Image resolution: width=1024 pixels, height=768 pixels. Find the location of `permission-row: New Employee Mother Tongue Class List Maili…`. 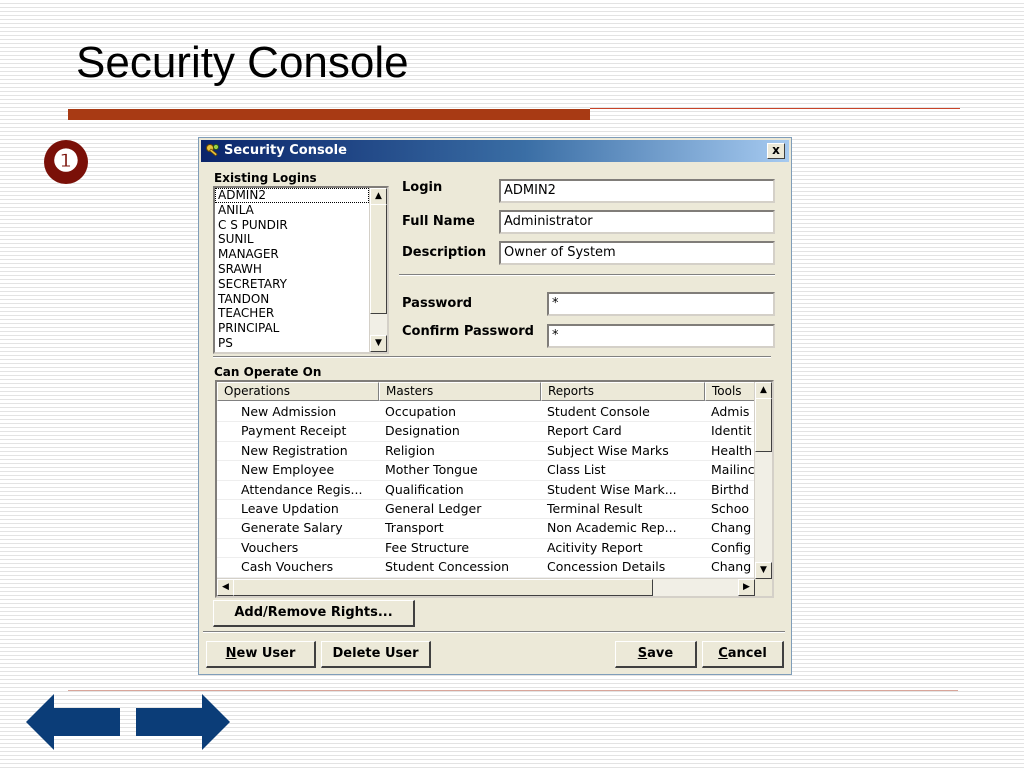

permission-row: New Employee Mother Tongue Class List Maili… is located at coordinates (486, 470).